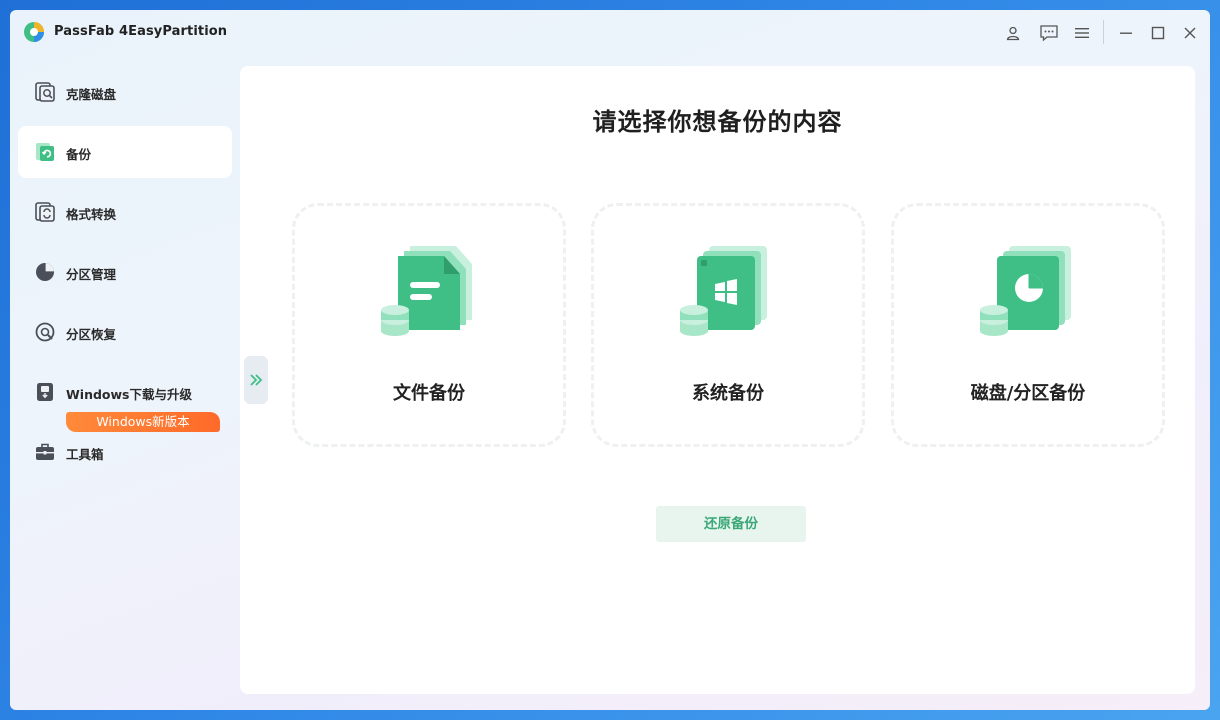  What do you see at coordinates (1028, 393) in the screenshot?
I see `disk-partition-backup-label: 磁盘/分区备份` at bounding box center [1028, 393].